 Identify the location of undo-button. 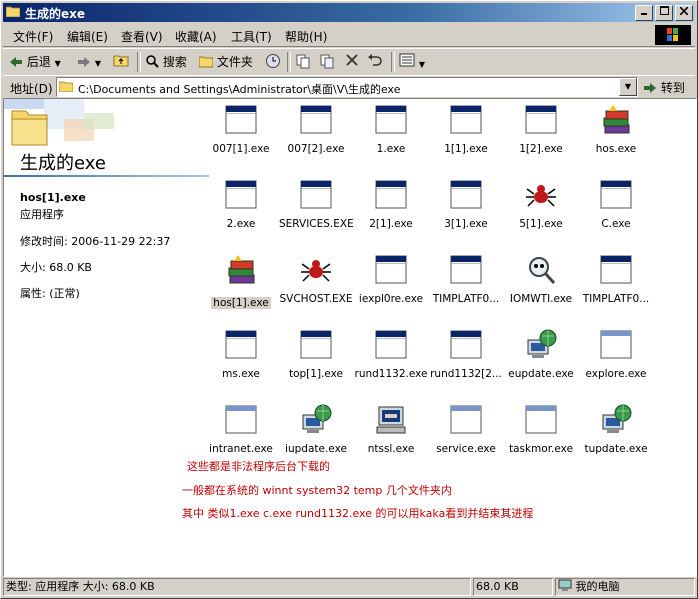
(375, 62).